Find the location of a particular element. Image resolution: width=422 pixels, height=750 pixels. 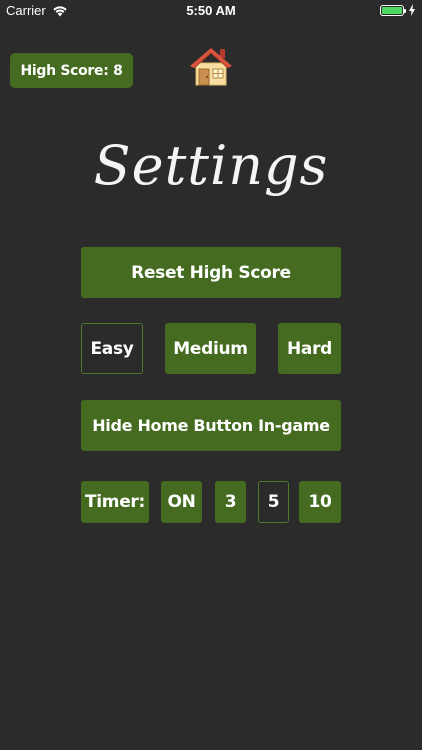

timer-10-button: 10 is located at coordinates (320, 502).